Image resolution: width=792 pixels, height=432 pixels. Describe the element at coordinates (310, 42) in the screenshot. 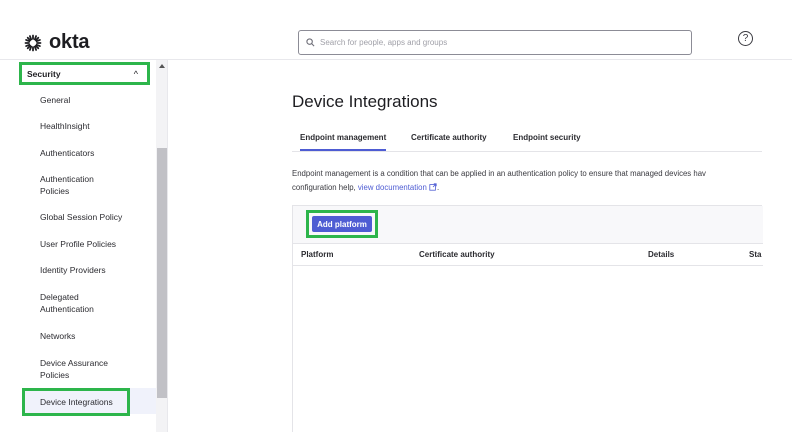

I see `search-icon` at that location.